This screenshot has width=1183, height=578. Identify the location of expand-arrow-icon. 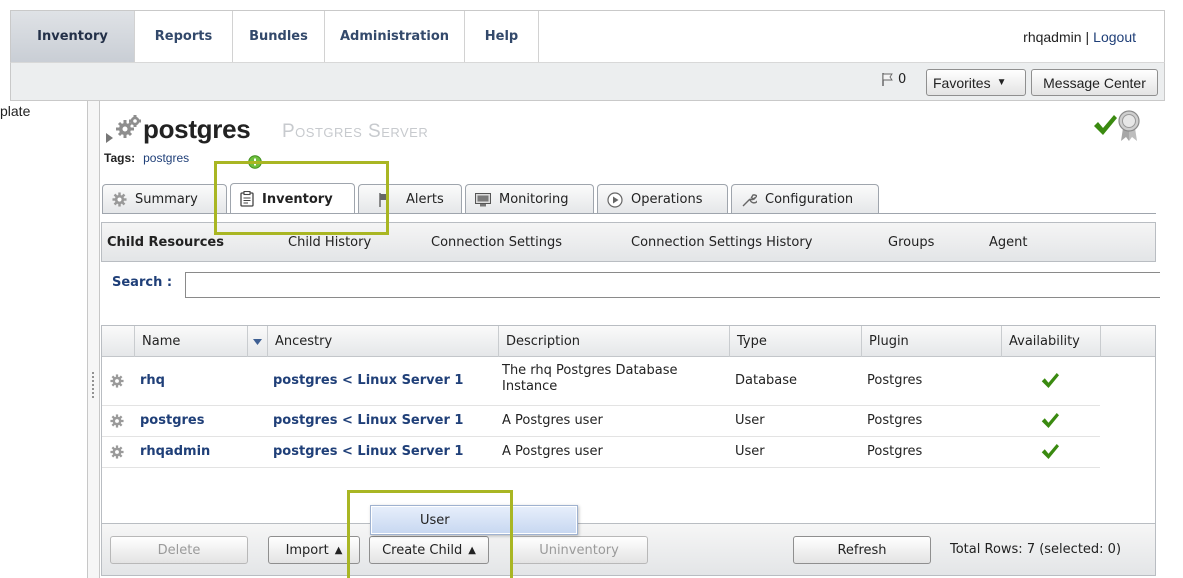
(110, 138).